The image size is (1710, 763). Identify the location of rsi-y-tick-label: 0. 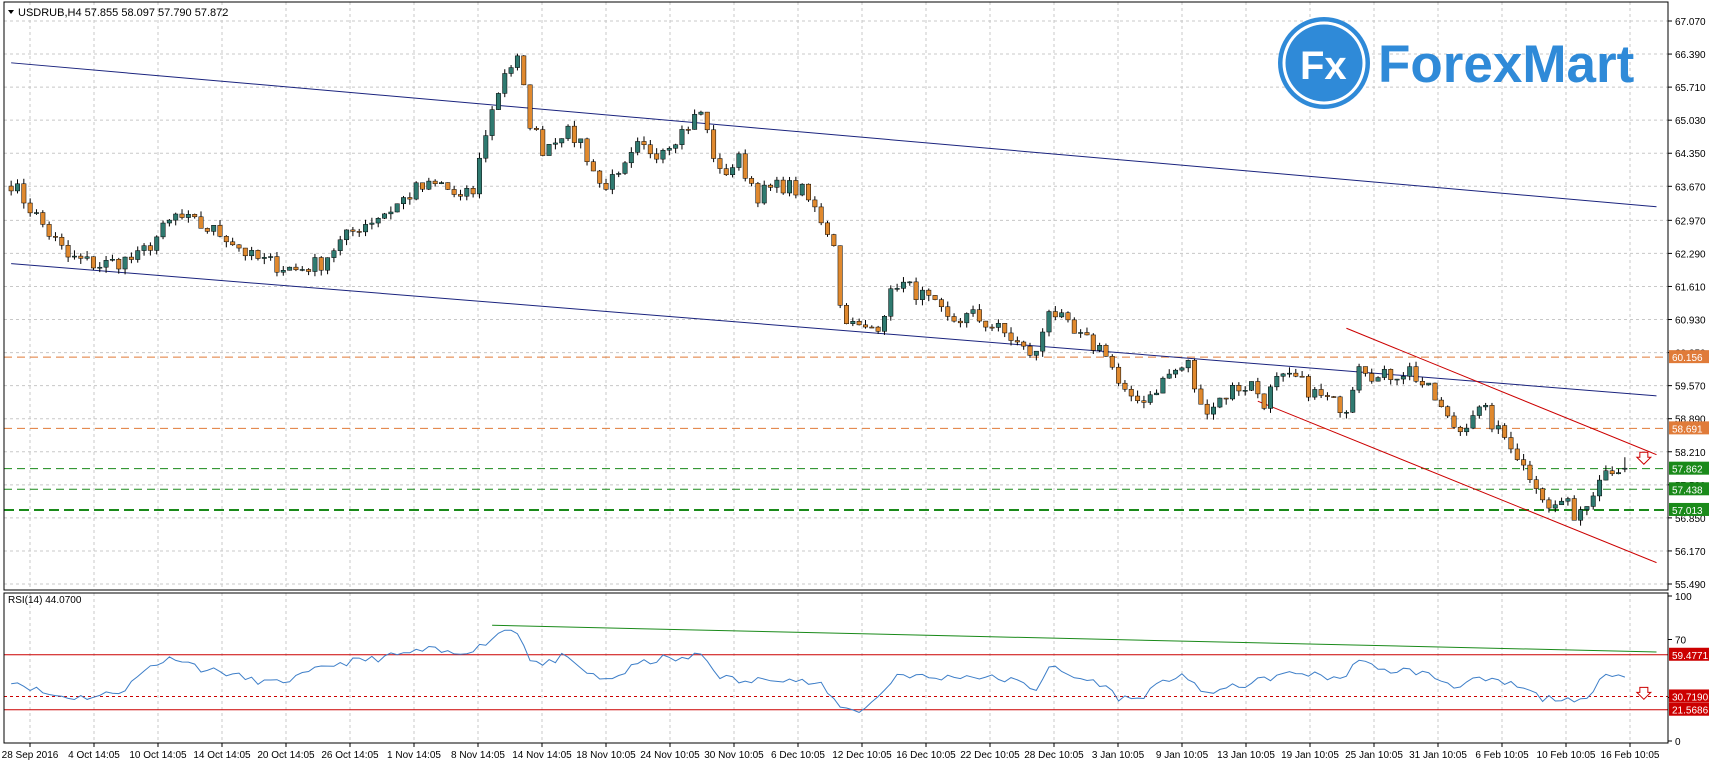
(1678, 742).